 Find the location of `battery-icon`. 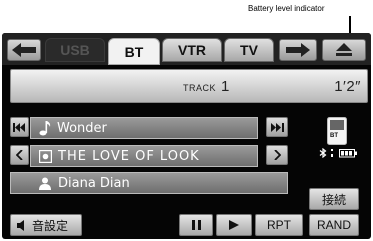

battery-icon is located at coordinates (348, 153).